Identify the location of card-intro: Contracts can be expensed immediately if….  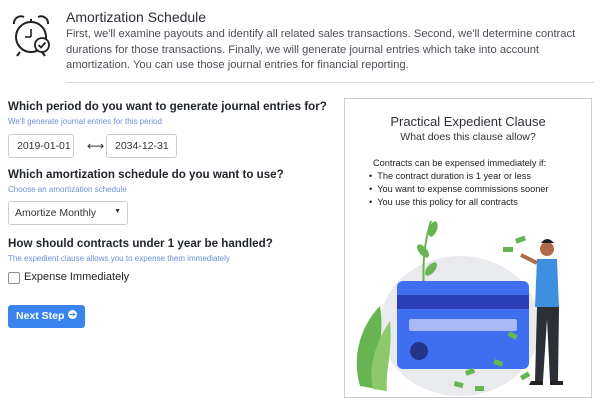
(460, 163).